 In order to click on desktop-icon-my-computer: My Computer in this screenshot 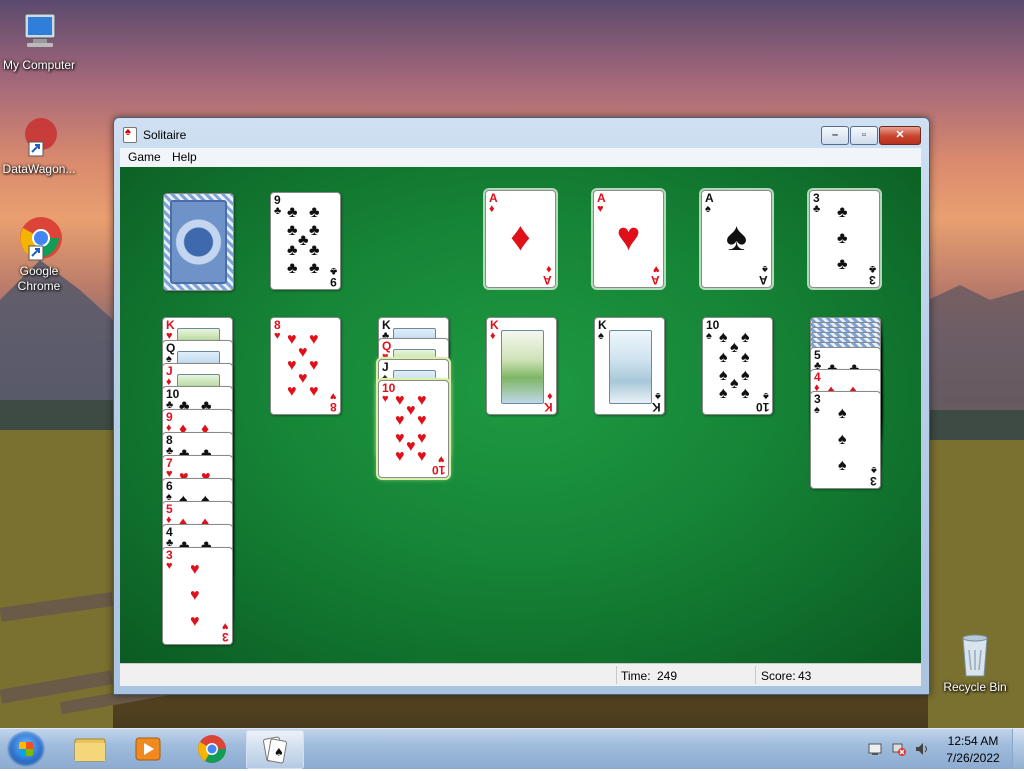, I will do `click(40, 40)`.